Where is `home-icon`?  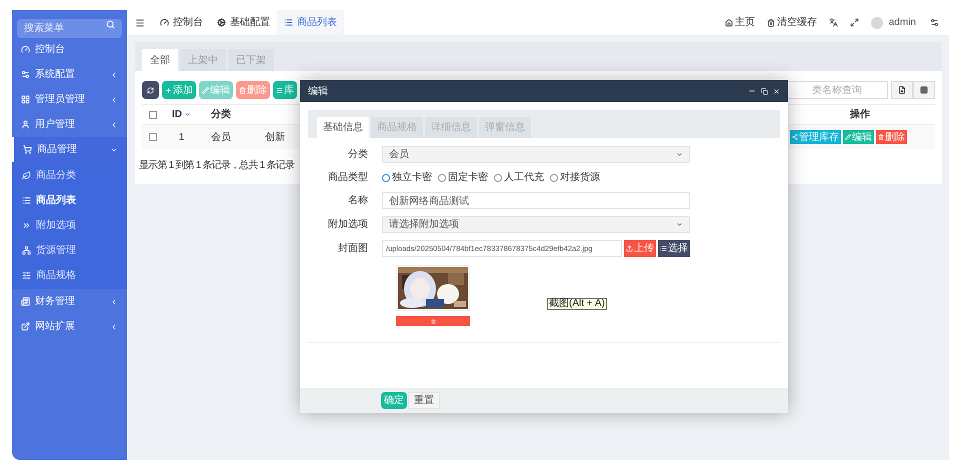 home-icon is located at coordinates (728, 22).